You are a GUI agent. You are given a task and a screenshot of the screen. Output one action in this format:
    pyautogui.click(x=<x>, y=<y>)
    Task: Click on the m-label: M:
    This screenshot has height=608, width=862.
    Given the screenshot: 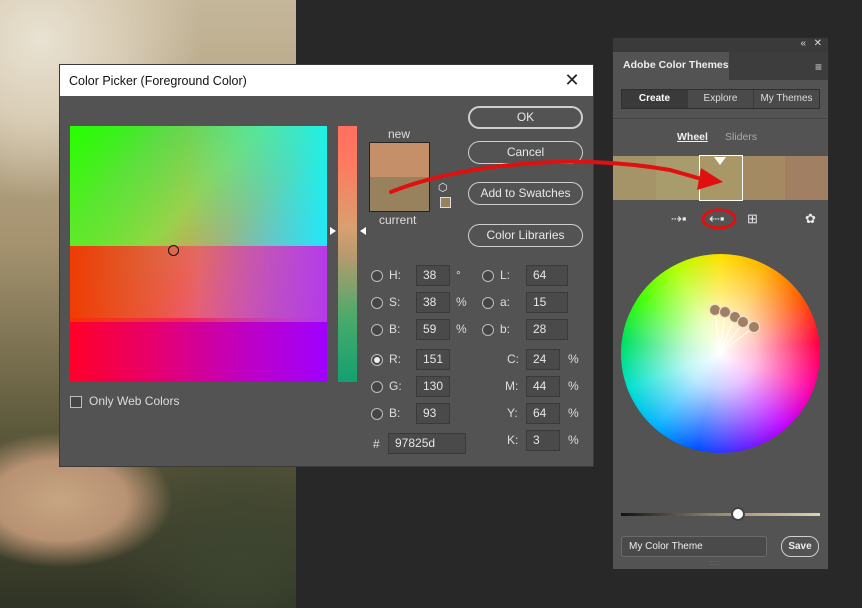 What is the action you would take?
    pyautogui.click(x=512, y=386)
    